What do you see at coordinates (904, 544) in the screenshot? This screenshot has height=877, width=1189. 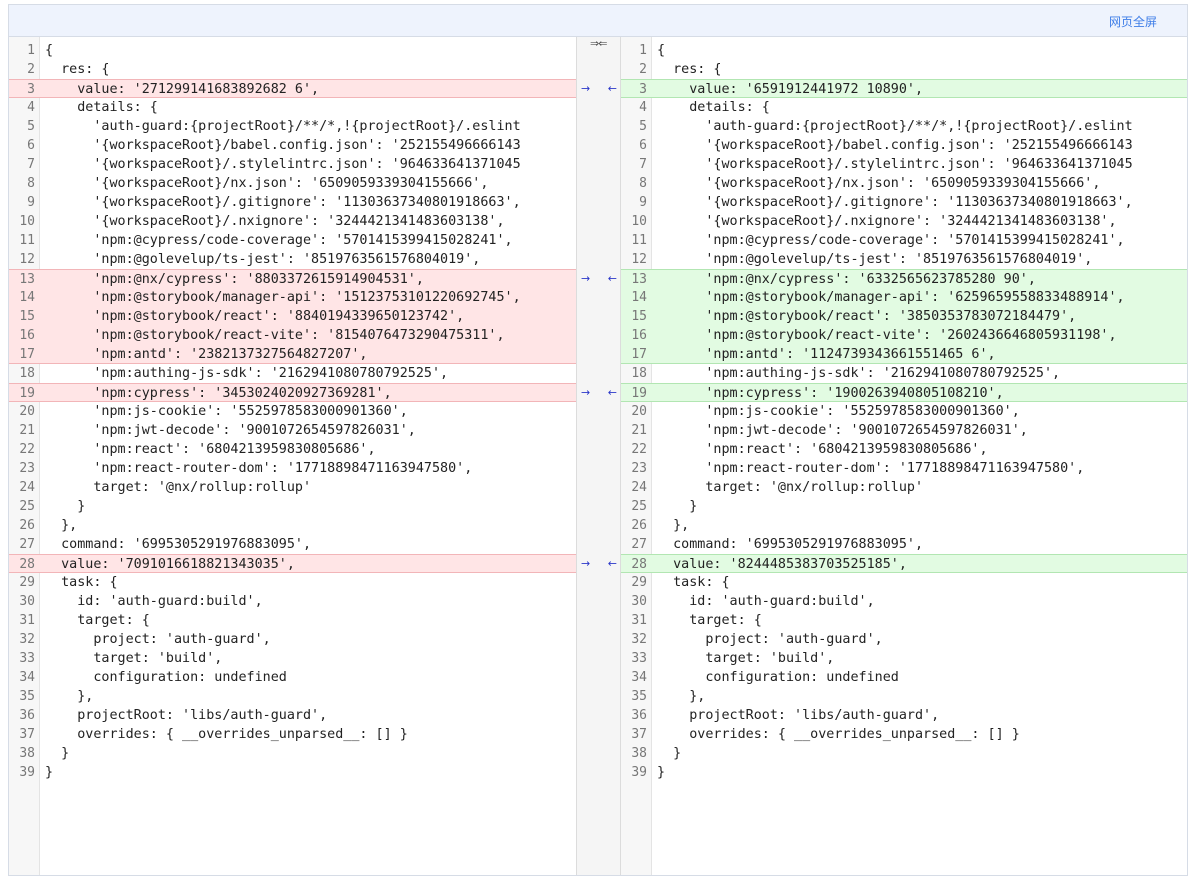 I see `right-code-line: 27 command: '6995305291976883095',` at bounding box center [904, 544].